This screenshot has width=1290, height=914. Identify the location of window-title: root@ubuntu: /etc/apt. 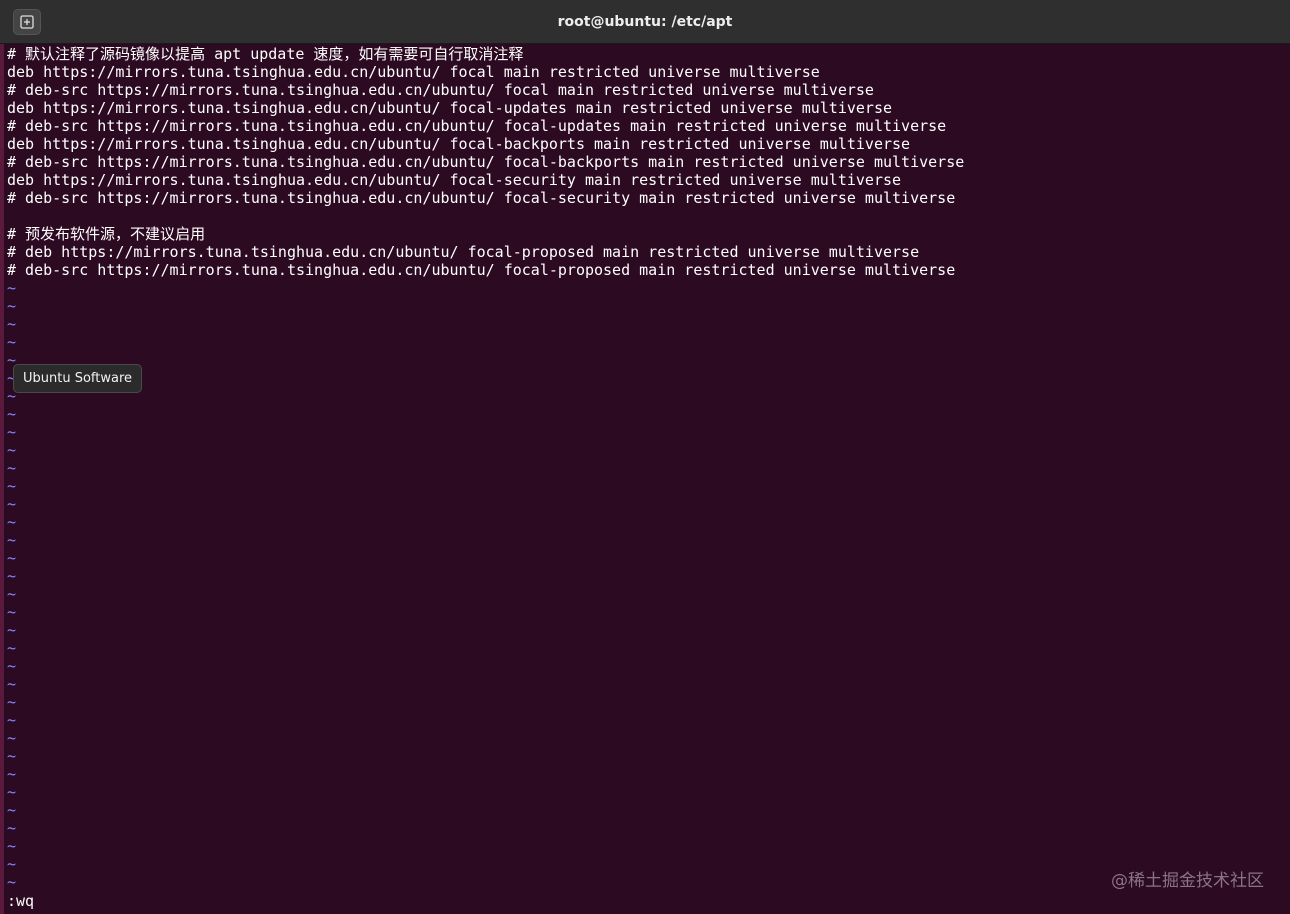
(645, 22).